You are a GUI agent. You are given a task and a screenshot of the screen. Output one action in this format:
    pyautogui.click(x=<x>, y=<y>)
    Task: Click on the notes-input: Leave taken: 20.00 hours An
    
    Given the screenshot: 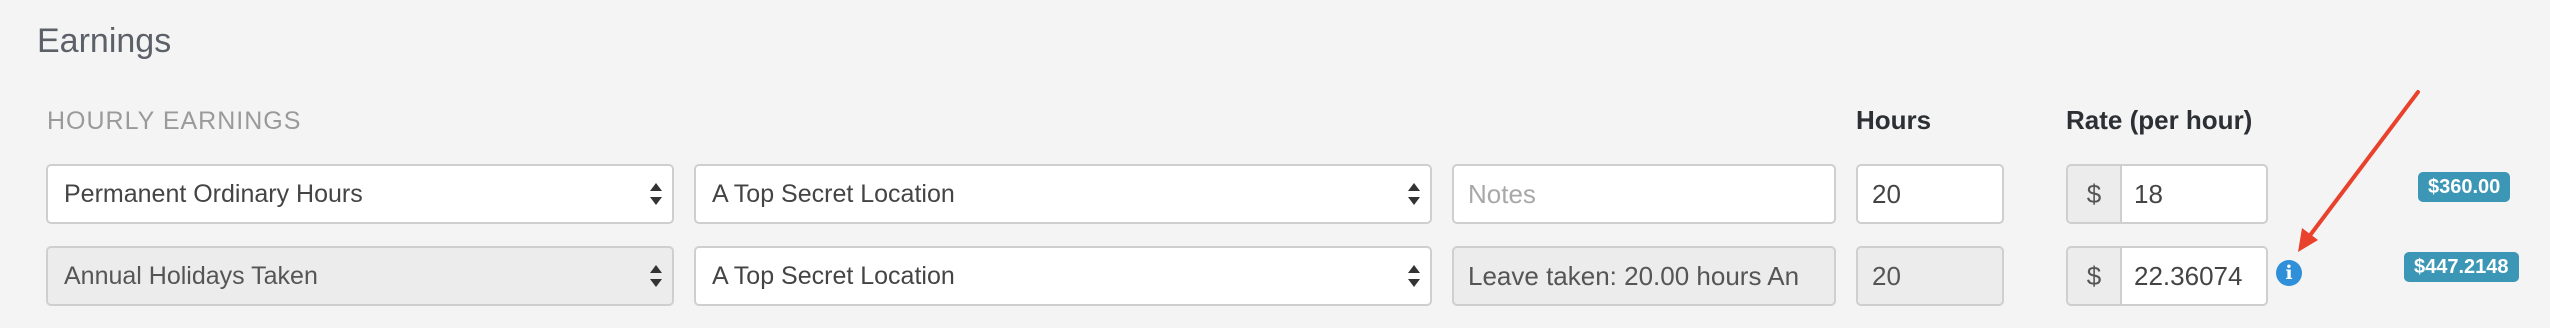 What is the action you would take?
    pyautogui.click(x=1644, y=276)
    